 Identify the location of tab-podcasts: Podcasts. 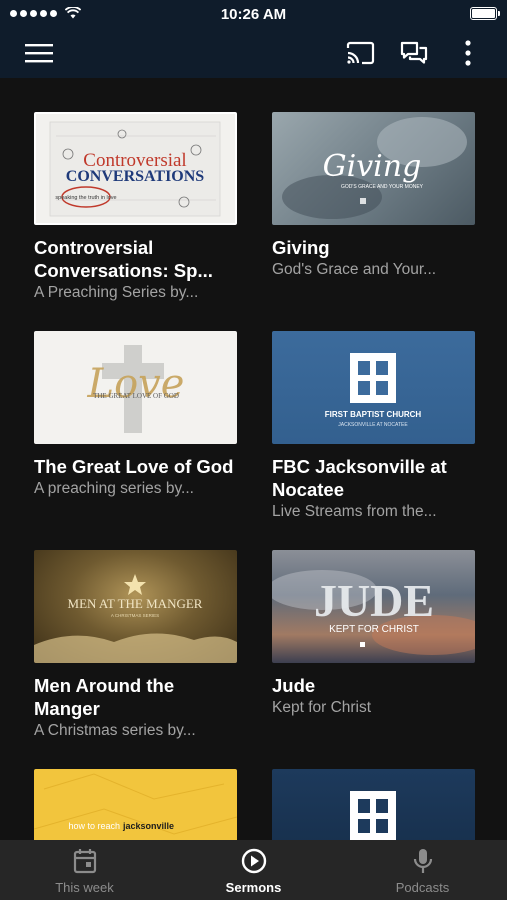
(422, 870).